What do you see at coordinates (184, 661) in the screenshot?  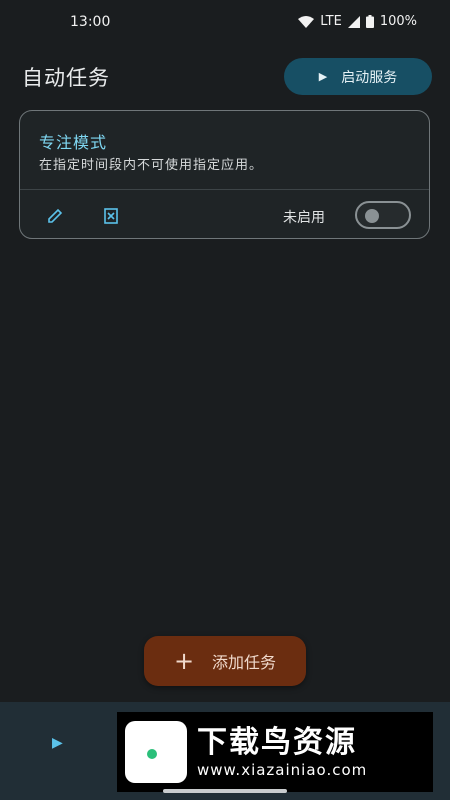 I see `plus-icon: +` at bounding box center [184, 661].